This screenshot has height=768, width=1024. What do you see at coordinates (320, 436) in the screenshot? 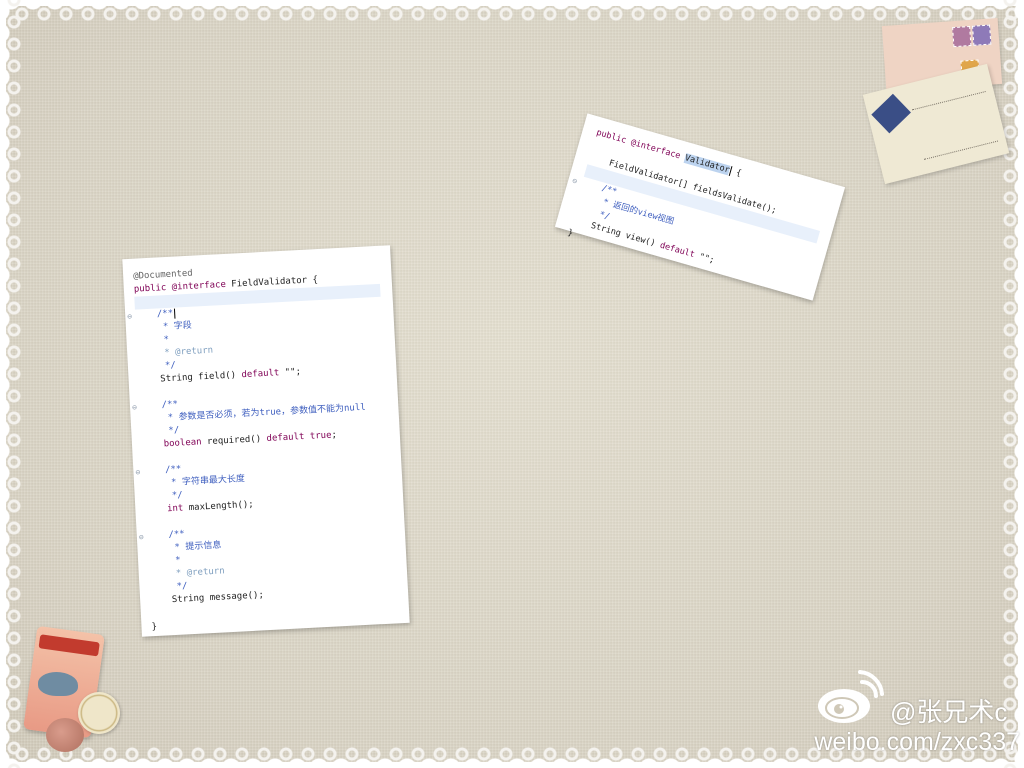
I see `keyword: true` at bounding box center [320, 436].